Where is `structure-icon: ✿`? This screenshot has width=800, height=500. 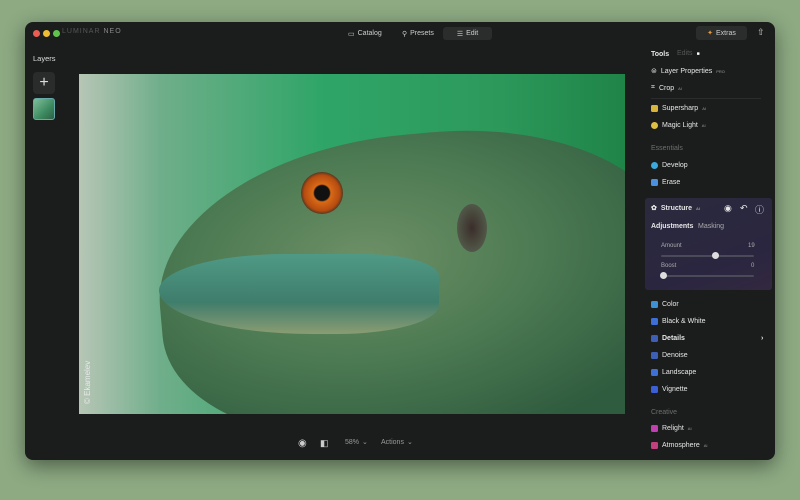 structure-icon: ✿ is located at coordinates (654, 208).